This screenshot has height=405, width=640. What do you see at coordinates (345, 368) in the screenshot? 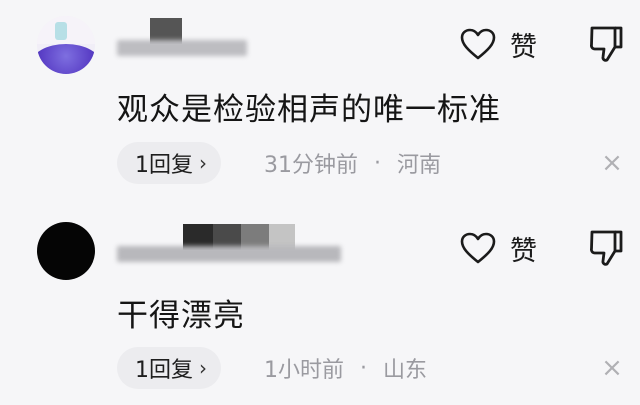
I see `comment-meta: 1小时前 · 山东` at bounding box center [345, 368].